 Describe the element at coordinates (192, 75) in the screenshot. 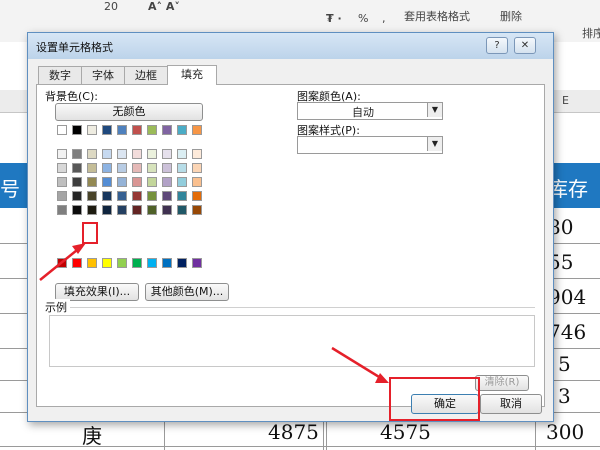

I see `tab-fill: 填充` at that location.